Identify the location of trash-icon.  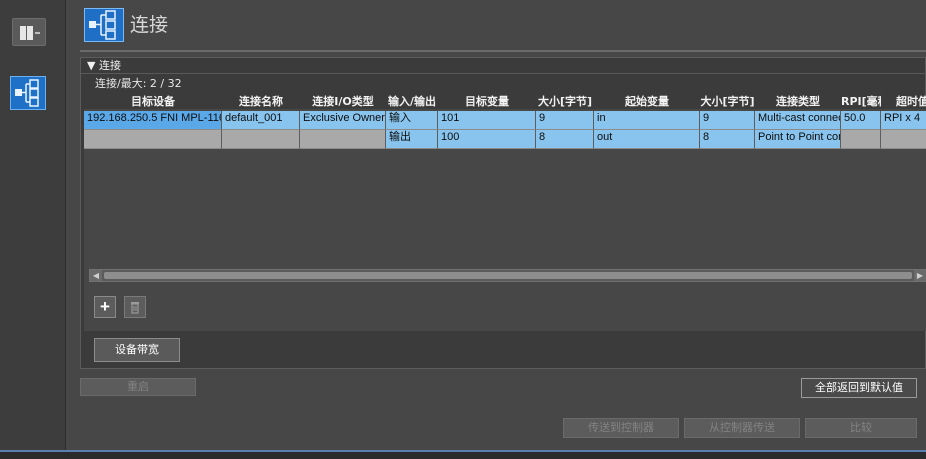
(135, 308).